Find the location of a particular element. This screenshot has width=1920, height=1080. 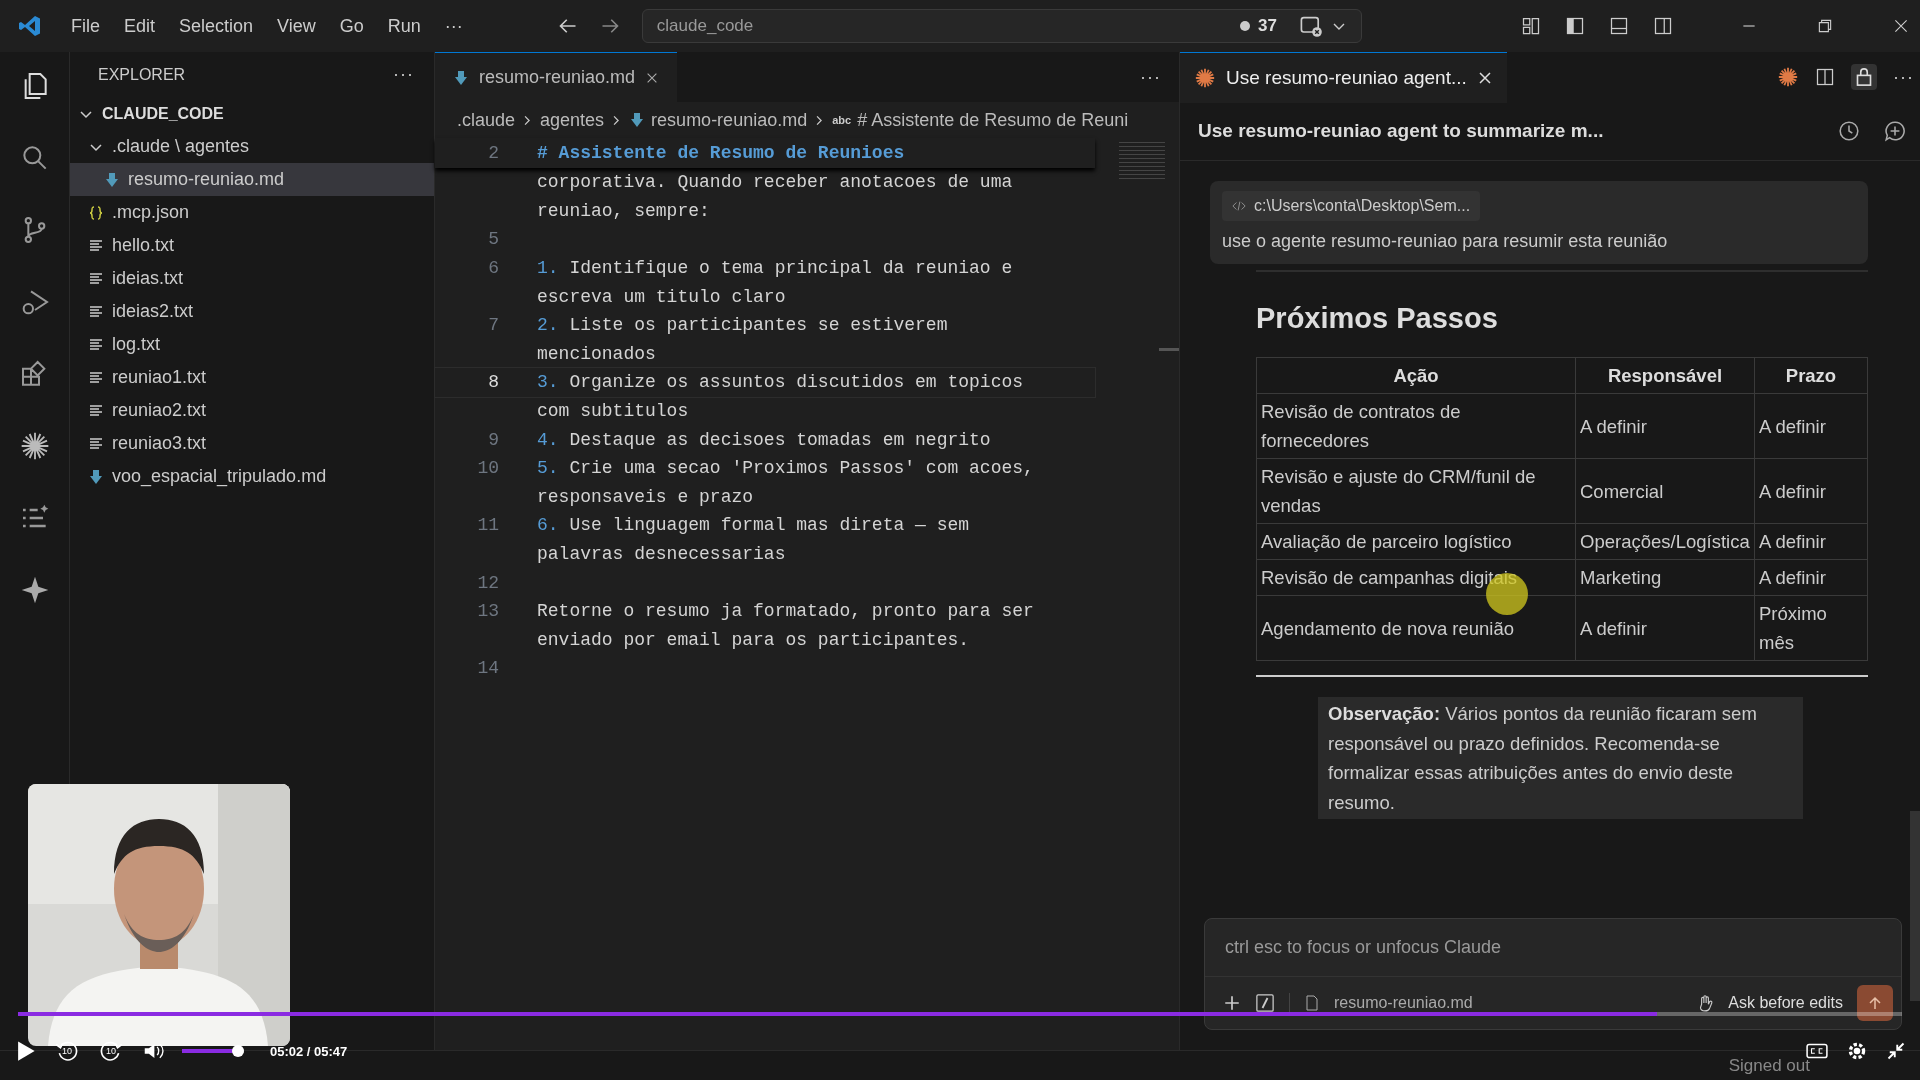

braces-icon is located at coordinates (96, 212).